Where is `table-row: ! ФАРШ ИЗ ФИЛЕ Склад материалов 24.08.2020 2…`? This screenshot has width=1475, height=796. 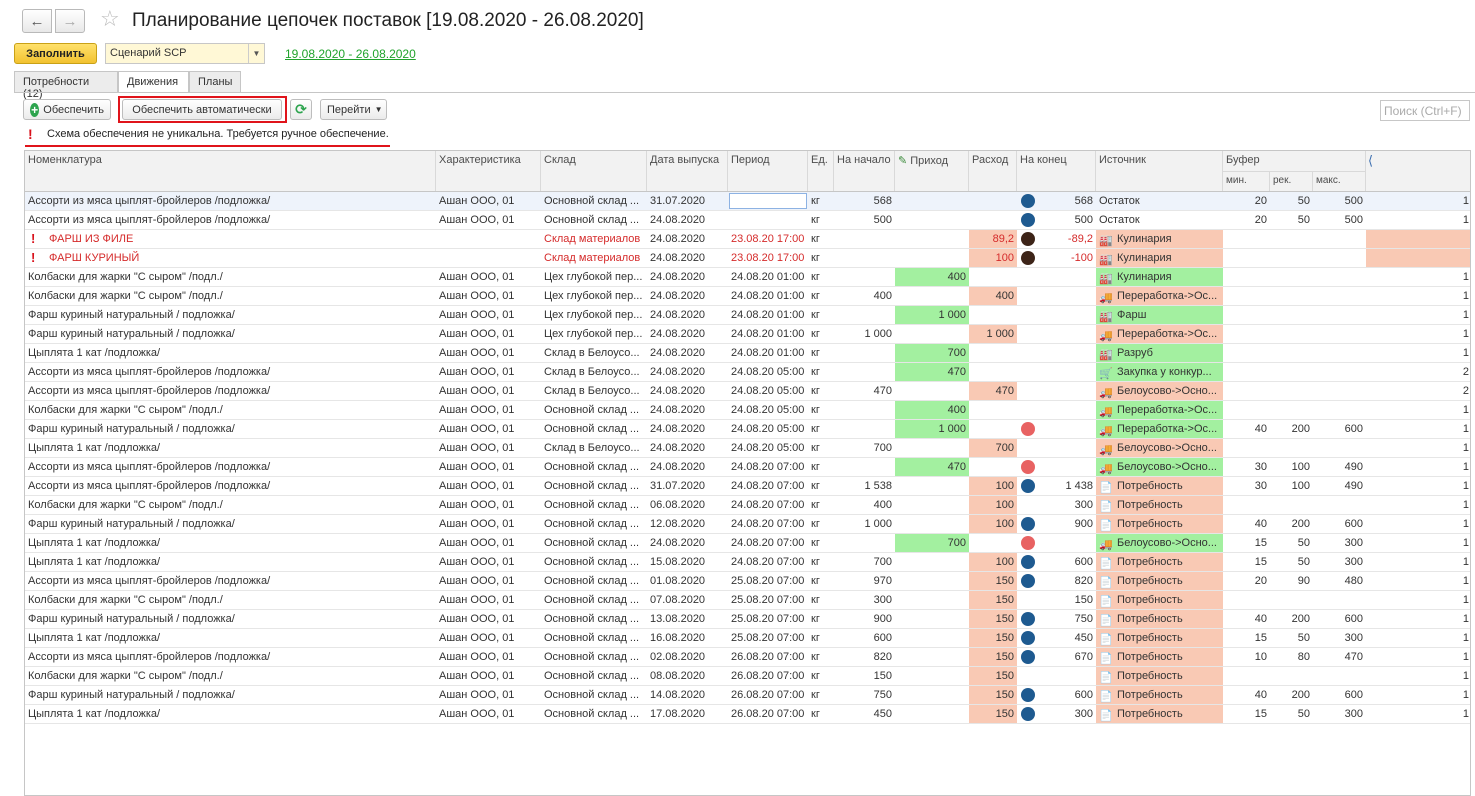 table-row: ! ФАРШ ИЗ ФИЛЕ Склад материалов 24.08.2020 2… is located at coordinates (747, 239).